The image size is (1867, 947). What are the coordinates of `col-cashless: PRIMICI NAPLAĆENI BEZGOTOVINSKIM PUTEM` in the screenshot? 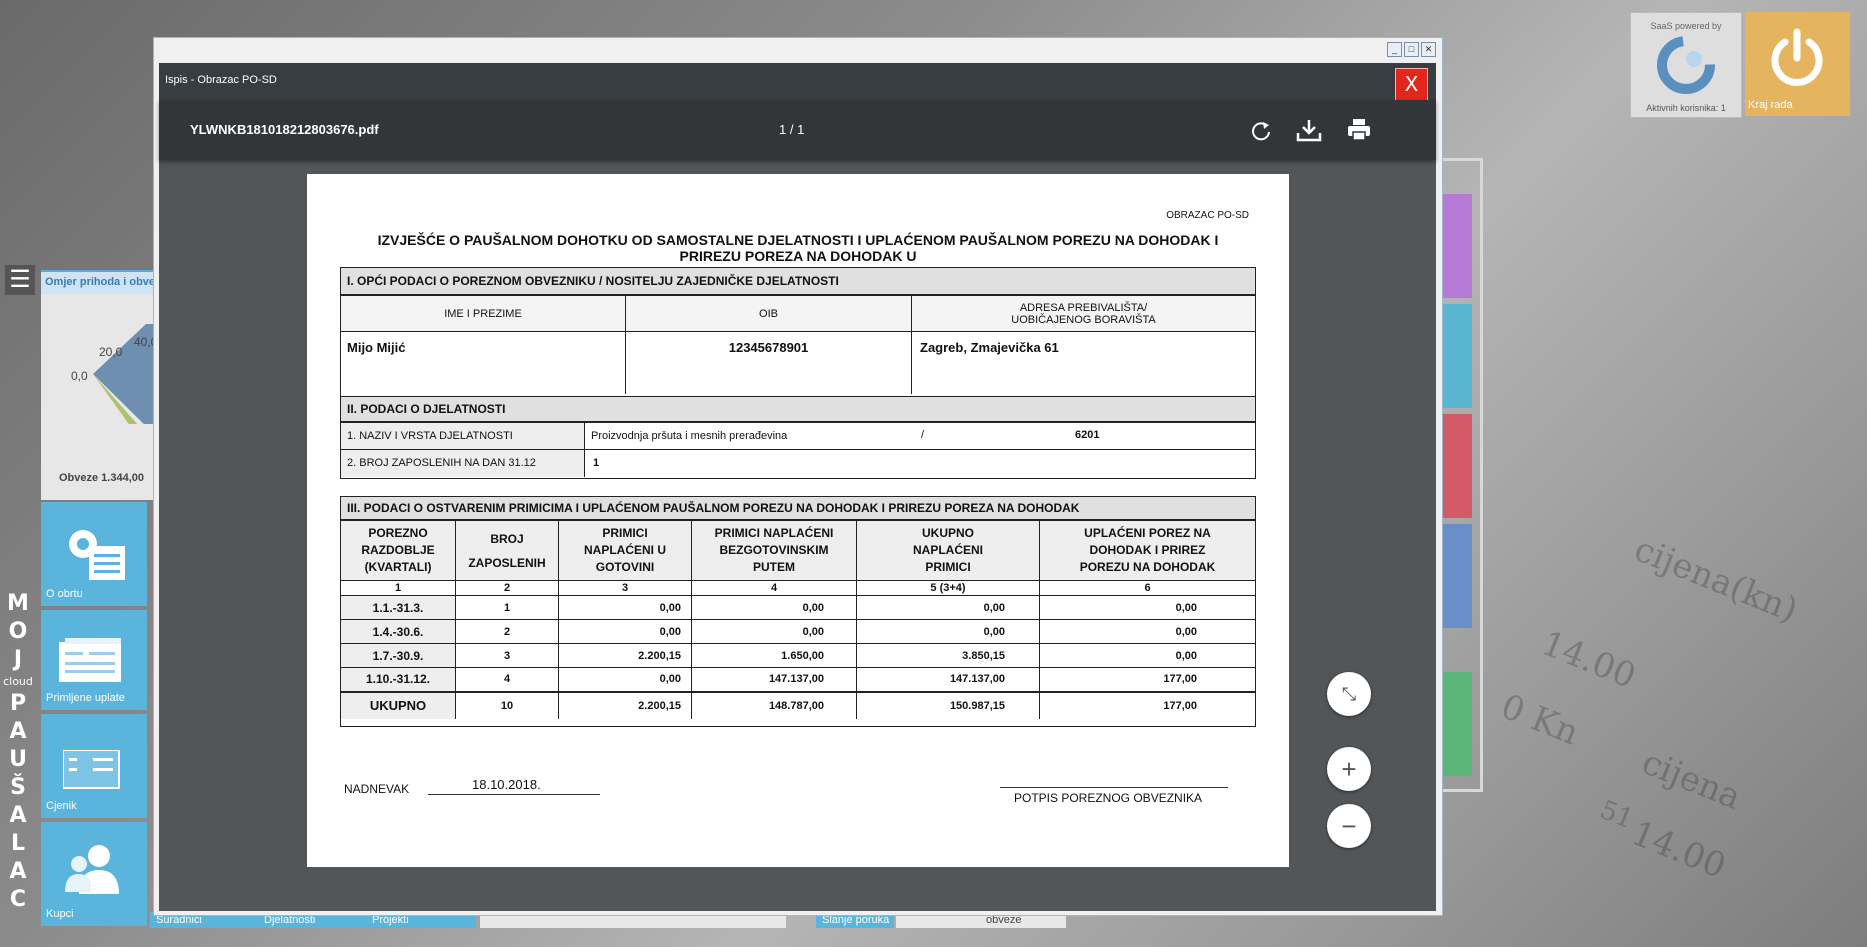 It's located at (774, 550).